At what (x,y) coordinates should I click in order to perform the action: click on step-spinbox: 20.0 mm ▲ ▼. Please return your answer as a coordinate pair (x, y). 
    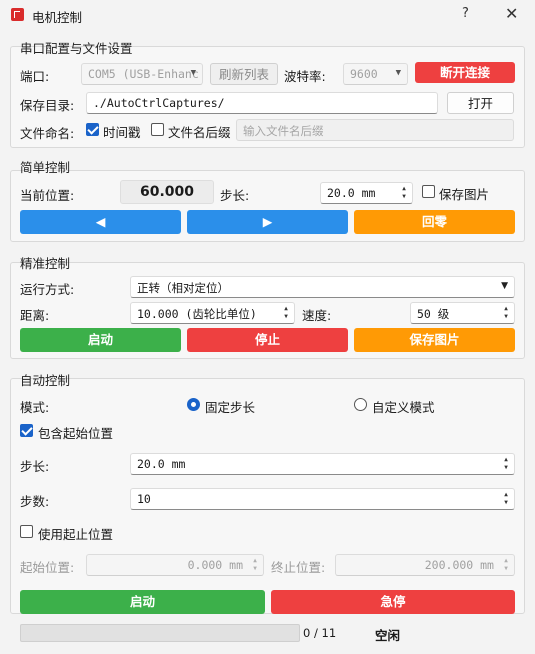
    Looking at the image, I should click on (366, 193).